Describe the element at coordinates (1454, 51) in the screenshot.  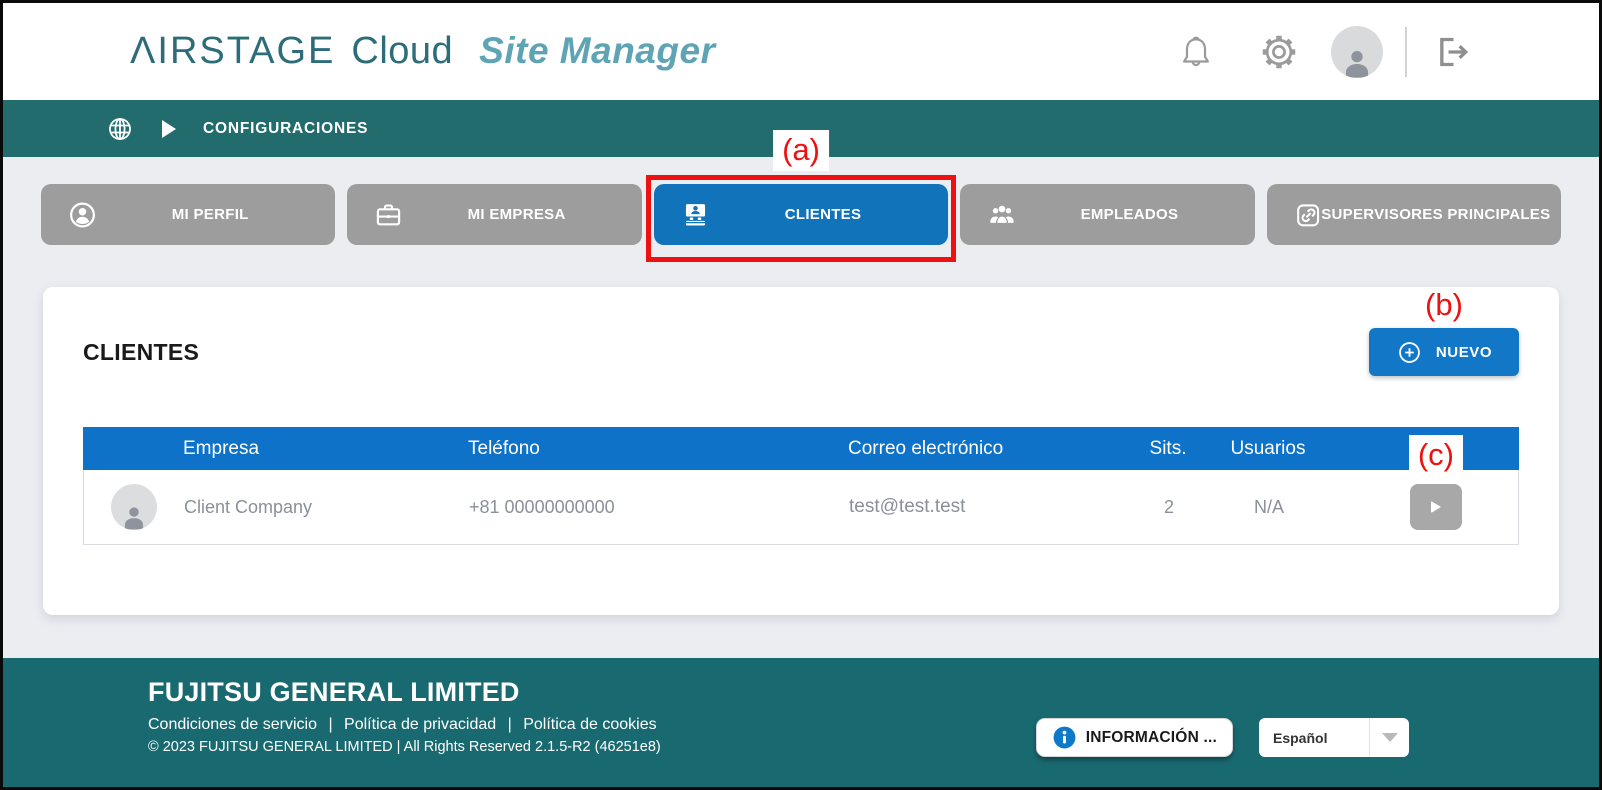
I see `logout-icon` at that location.